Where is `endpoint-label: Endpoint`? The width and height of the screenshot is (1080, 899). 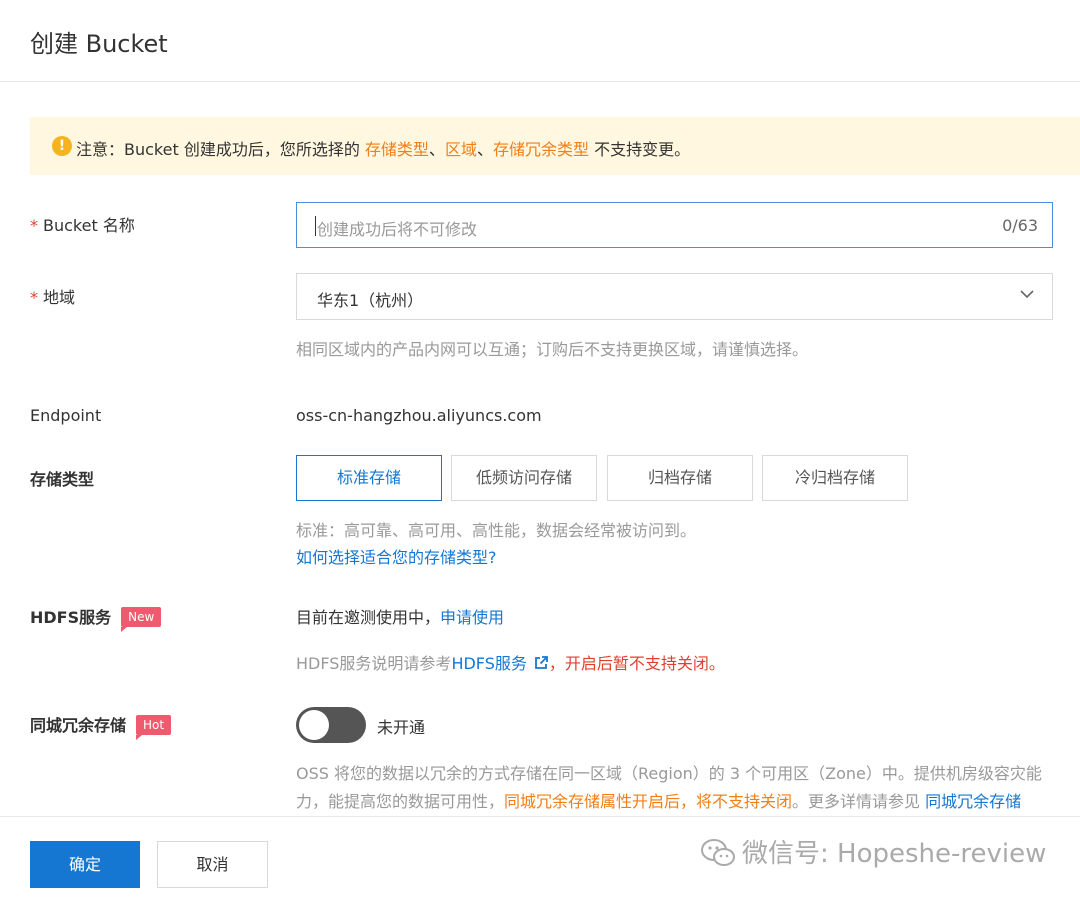 endpoint-label: Endpoint is located at coordinates (66, 415).